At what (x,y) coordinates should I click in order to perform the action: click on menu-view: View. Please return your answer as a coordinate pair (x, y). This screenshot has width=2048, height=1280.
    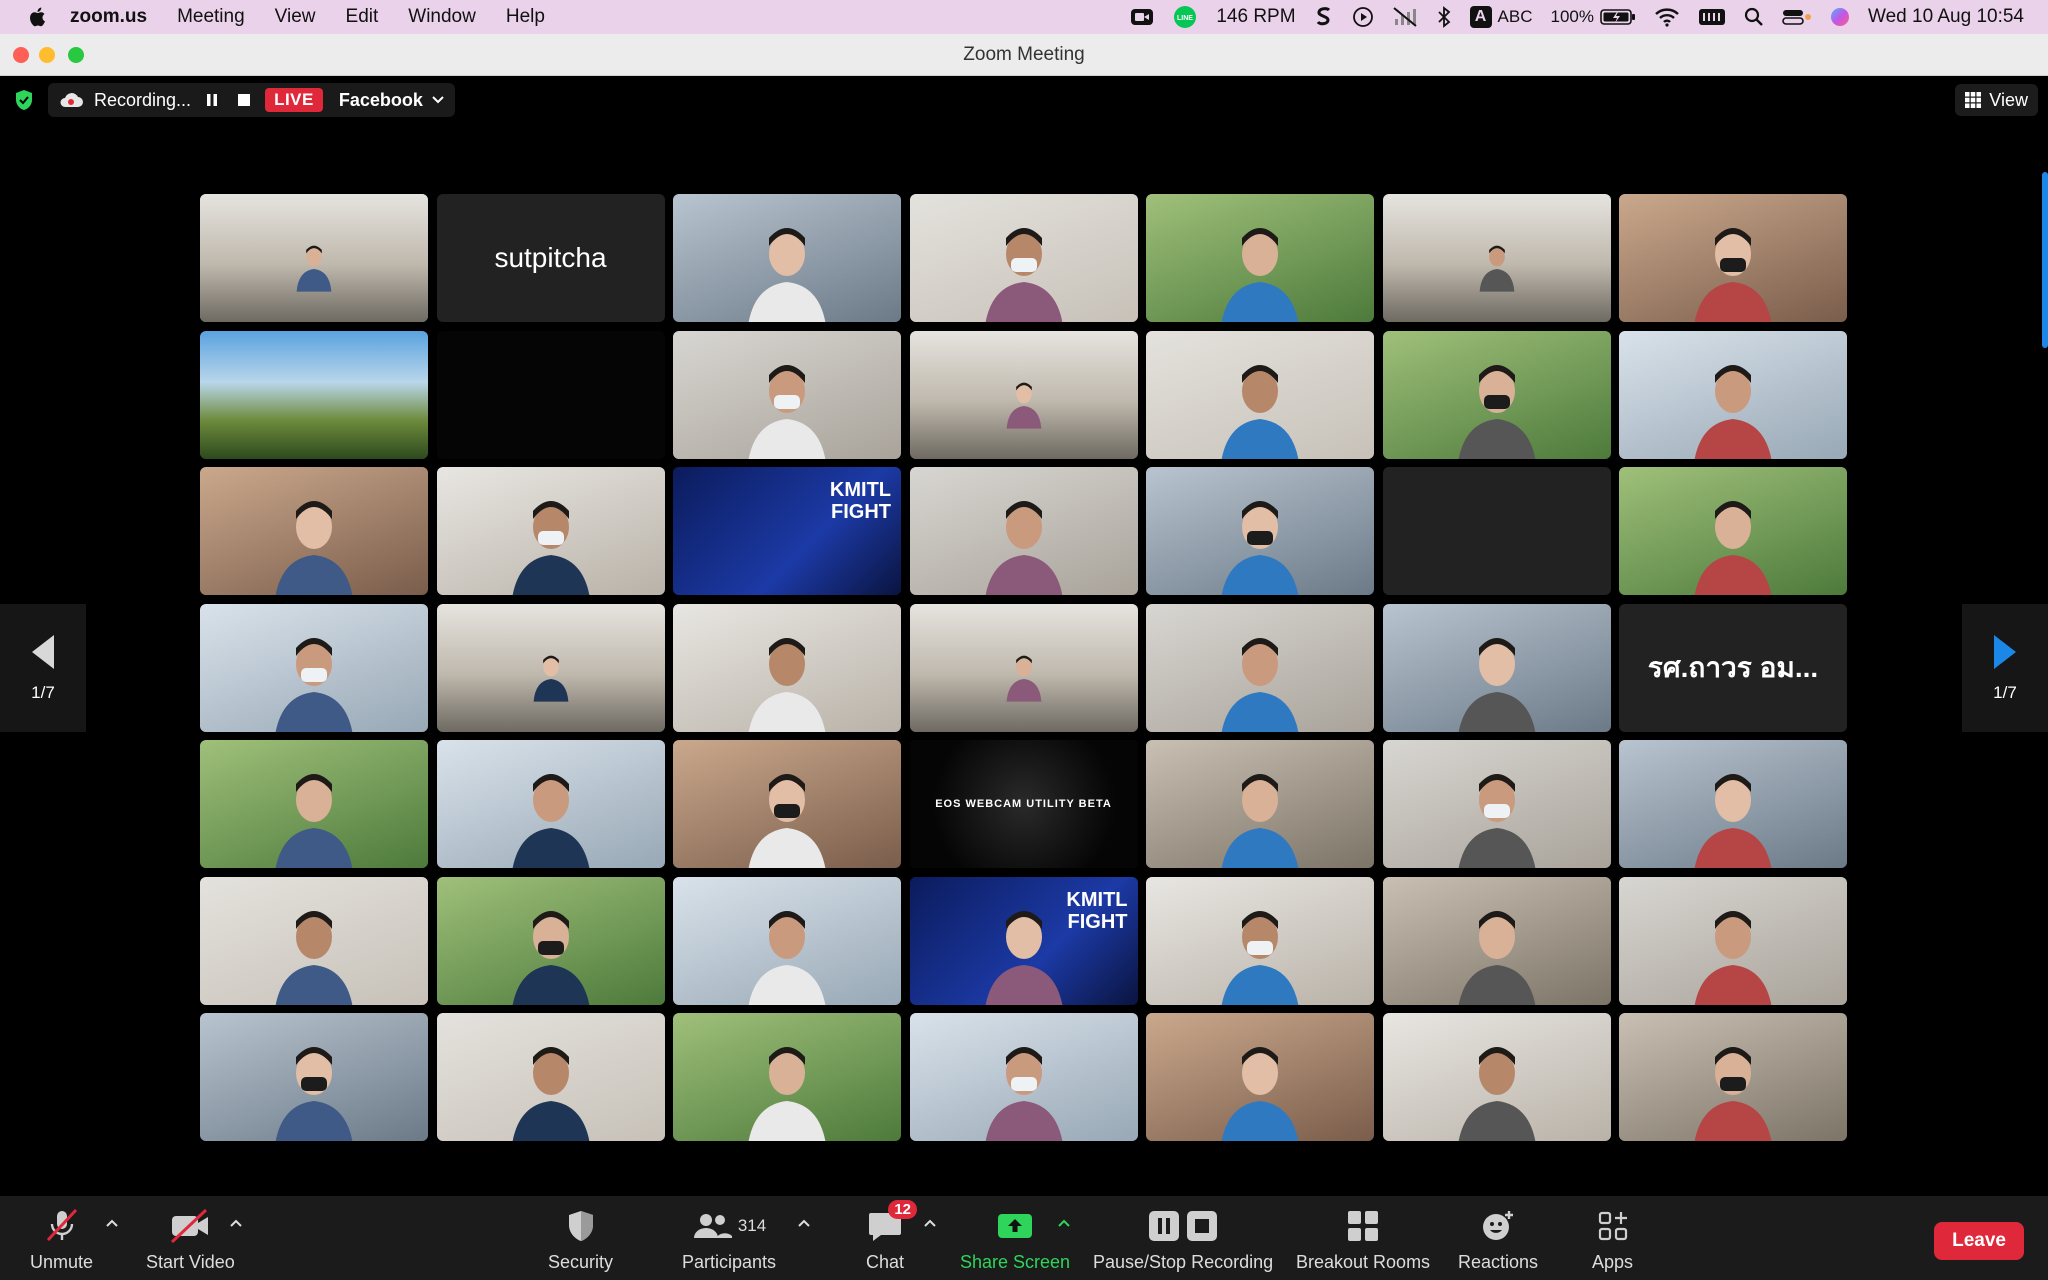
    Looking at the image, I should click on (295, 17).